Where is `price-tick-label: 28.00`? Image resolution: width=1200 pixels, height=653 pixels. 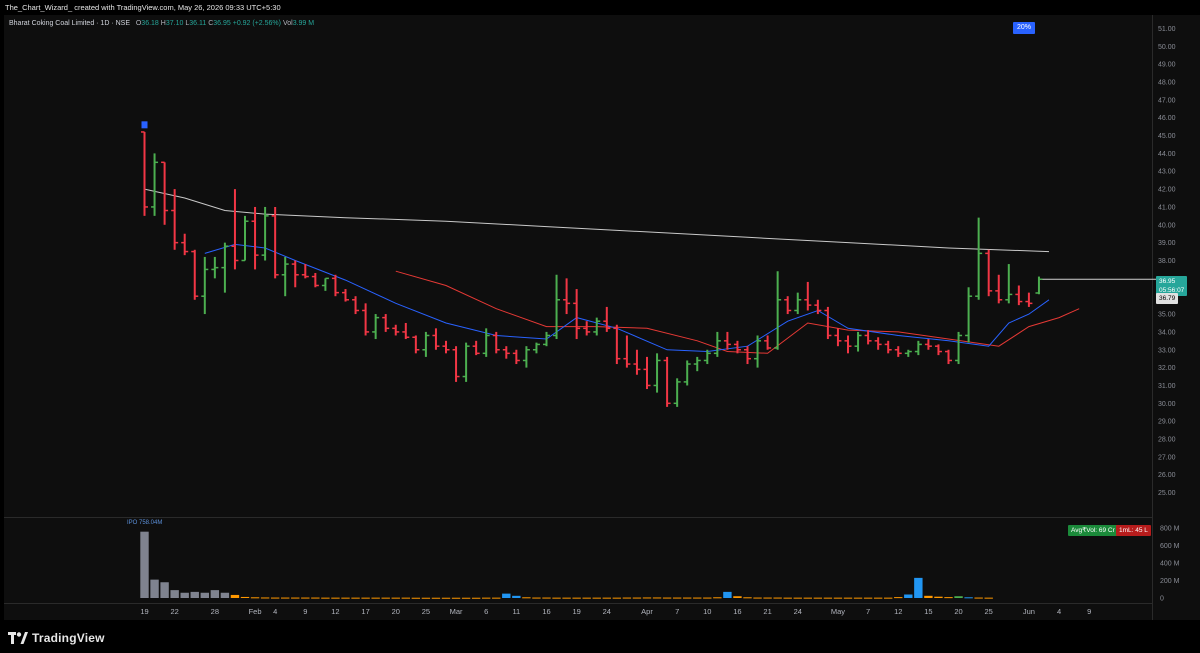 price-tick-label: 28.00 is located at coordinates (1167, 440).